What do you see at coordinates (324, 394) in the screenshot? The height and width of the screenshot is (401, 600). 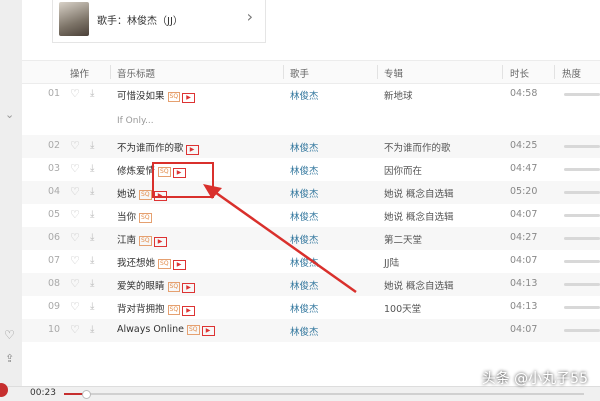 I see `progress-track` at bounding box center [324, 394].